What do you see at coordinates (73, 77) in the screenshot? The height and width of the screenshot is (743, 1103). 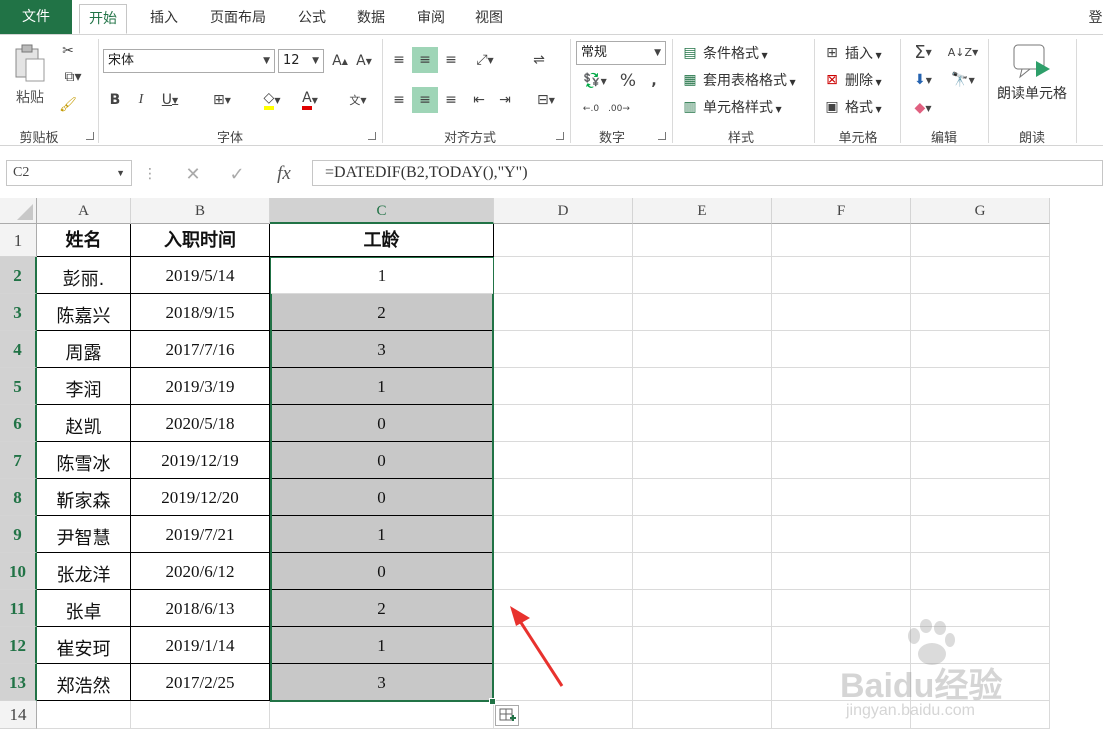 I see `copy-icon: ⧉▾` at bounding box center [73, 77].